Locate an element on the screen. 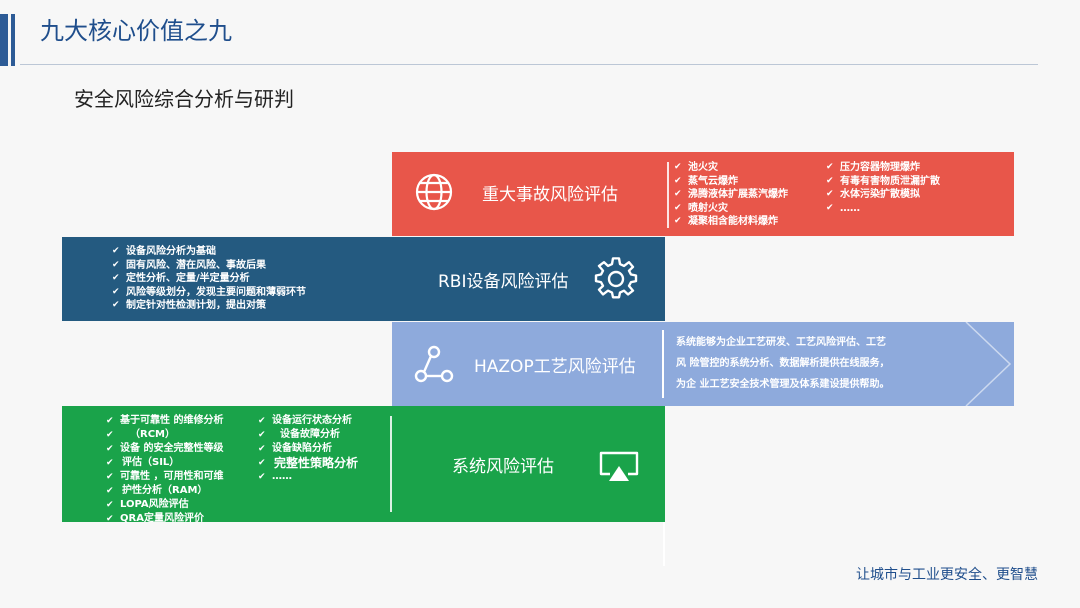  system-risk-title: 系统风险评估 is located at coordinates (503, 467).